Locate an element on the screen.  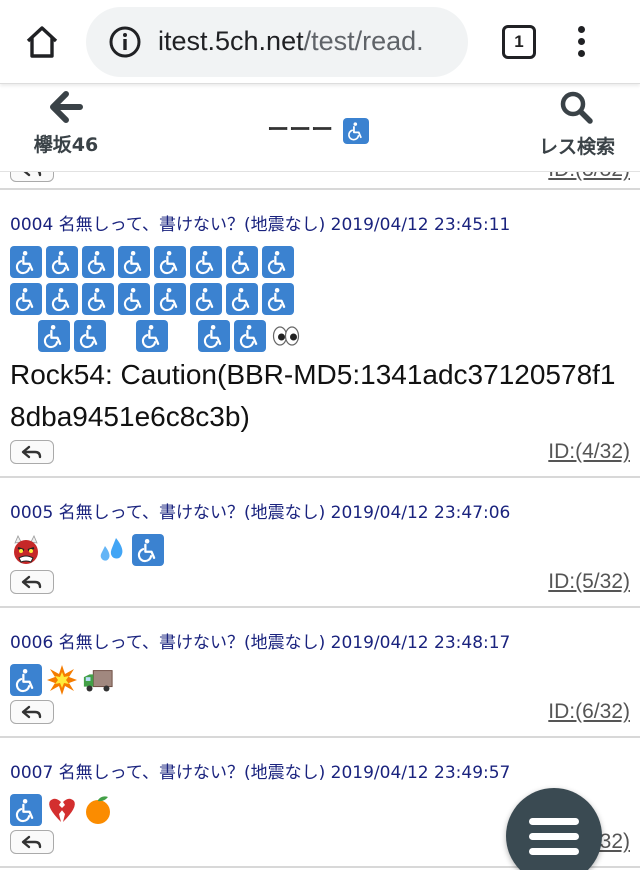
url-path: /test/read. is located at coordinates (363, 41).